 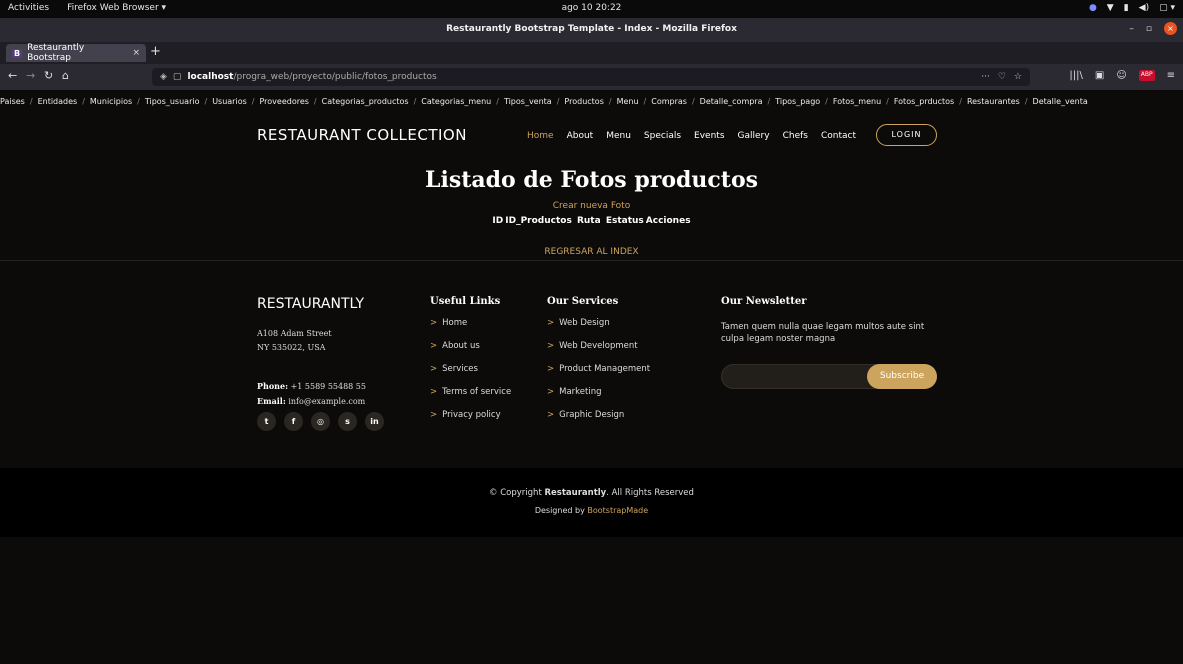 What do you see at coordinates (902, 376) in the screenshot?
I see `subscribe-button: Subscribe` at bounding box center [902, 376].